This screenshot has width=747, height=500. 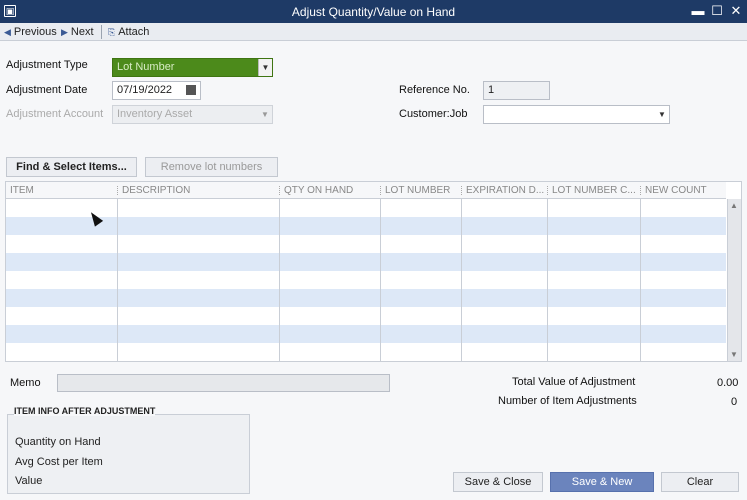 What do you see at coordinates (29, 481) in the screenshot?
I see `value-label: Value` at bounding box center [29, 481].